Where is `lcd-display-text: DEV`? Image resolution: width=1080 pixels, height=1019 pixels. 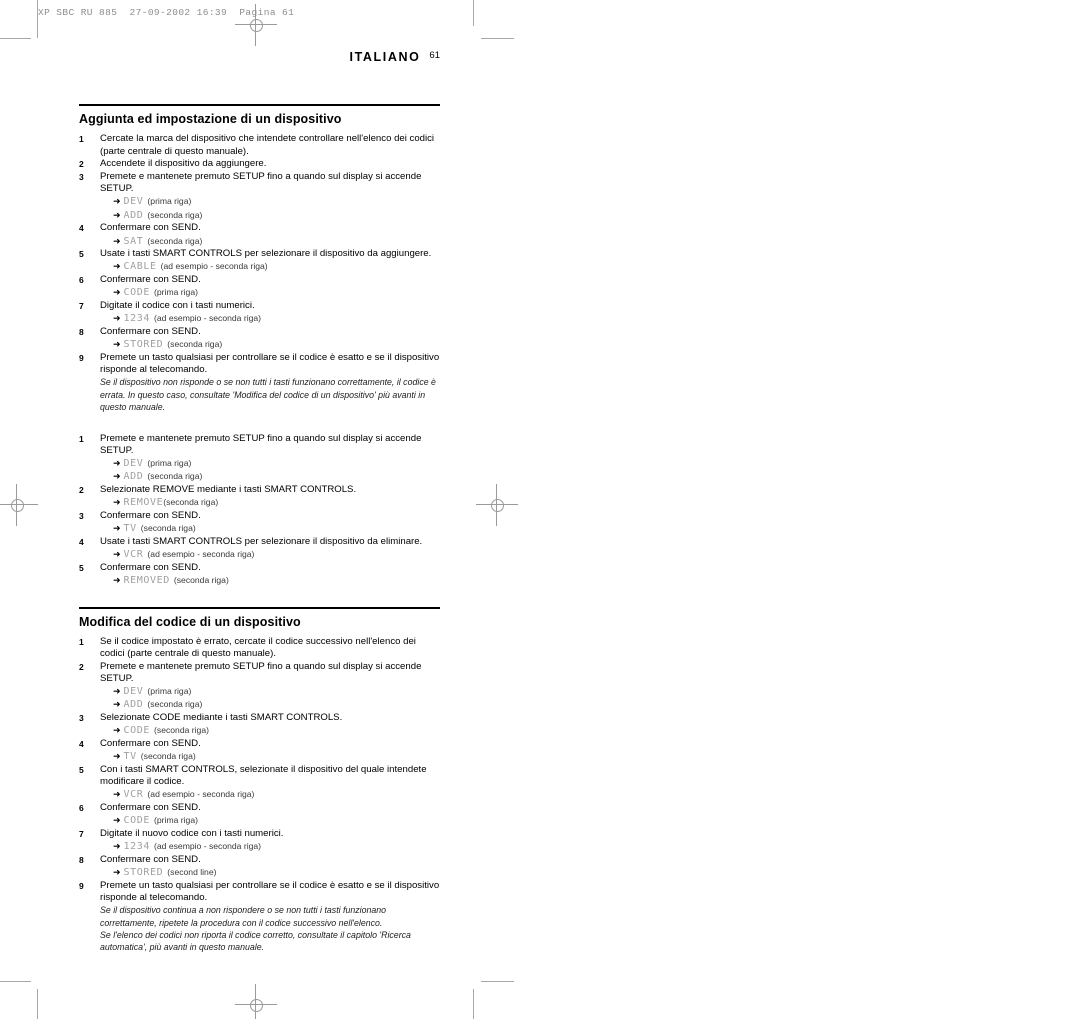
lcd-display-text: DEV is located at coordinates (133, 692).